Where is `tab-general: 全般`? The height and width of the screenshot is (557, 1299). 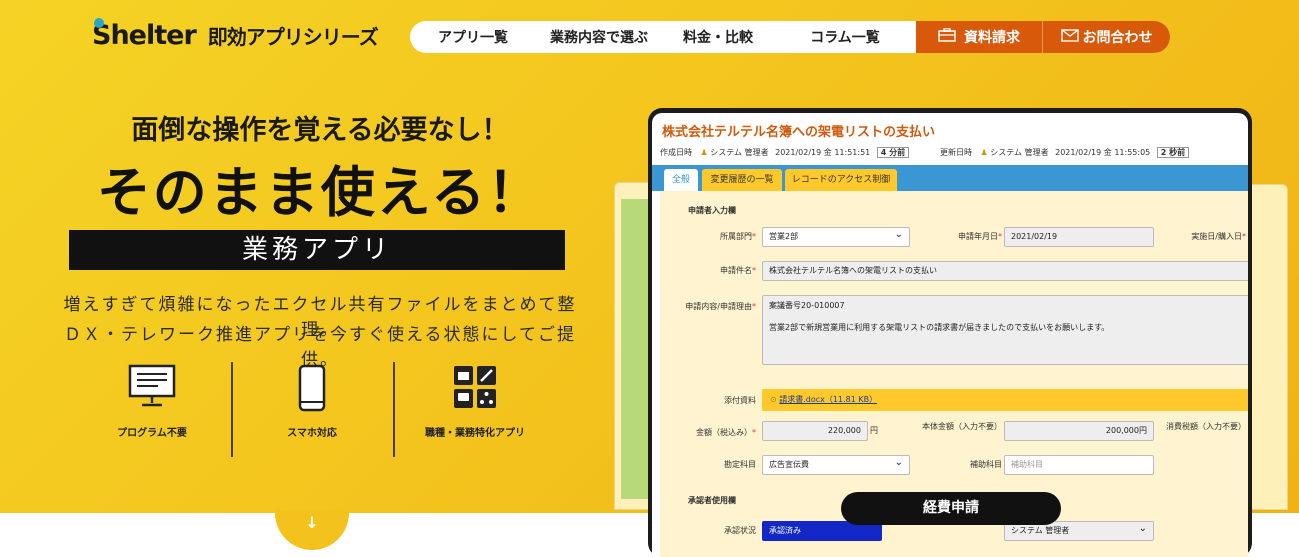 tab-general: 全般 is located at coordinates (681, 180).